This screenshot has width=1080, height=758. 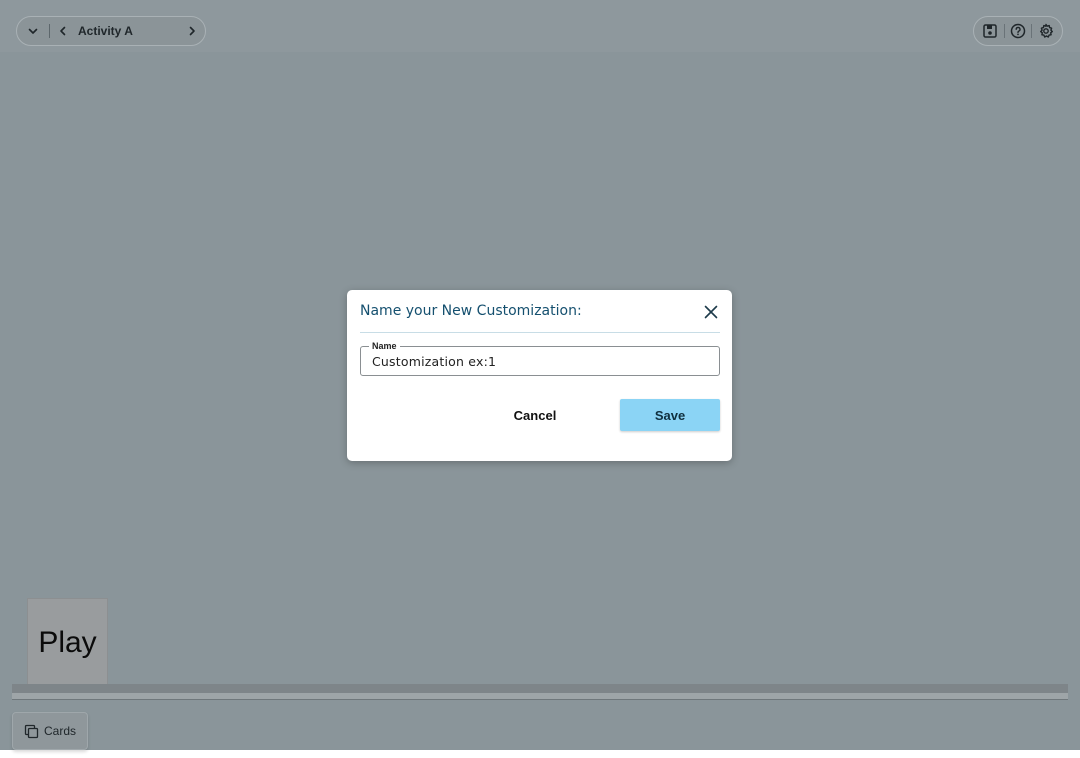 I want to click on cancel-button: Cancel, so click(x=535, y=415).